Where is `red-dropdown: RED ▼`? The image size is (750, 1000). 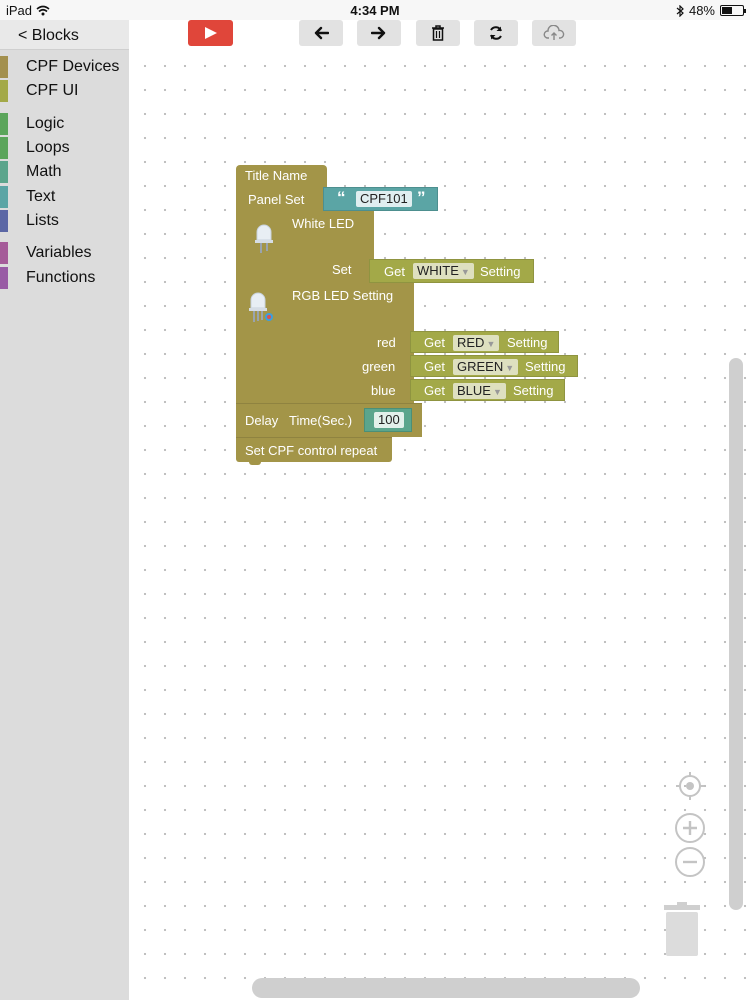
red-dropdown: RED ▼ is located at coordinates (476, 343).